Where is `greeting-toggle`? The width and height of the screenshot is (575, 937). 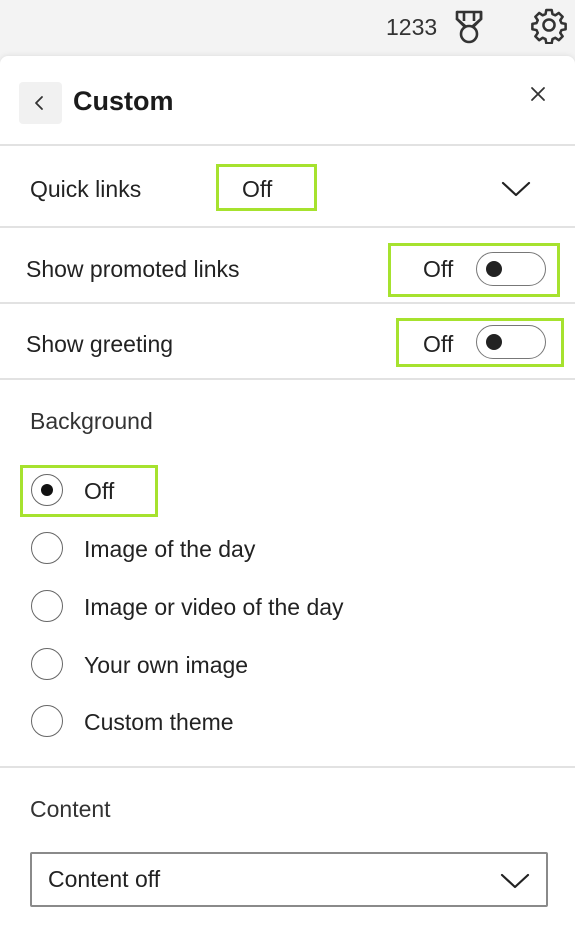 greeting-toggle is located at coordinates (511, 342).